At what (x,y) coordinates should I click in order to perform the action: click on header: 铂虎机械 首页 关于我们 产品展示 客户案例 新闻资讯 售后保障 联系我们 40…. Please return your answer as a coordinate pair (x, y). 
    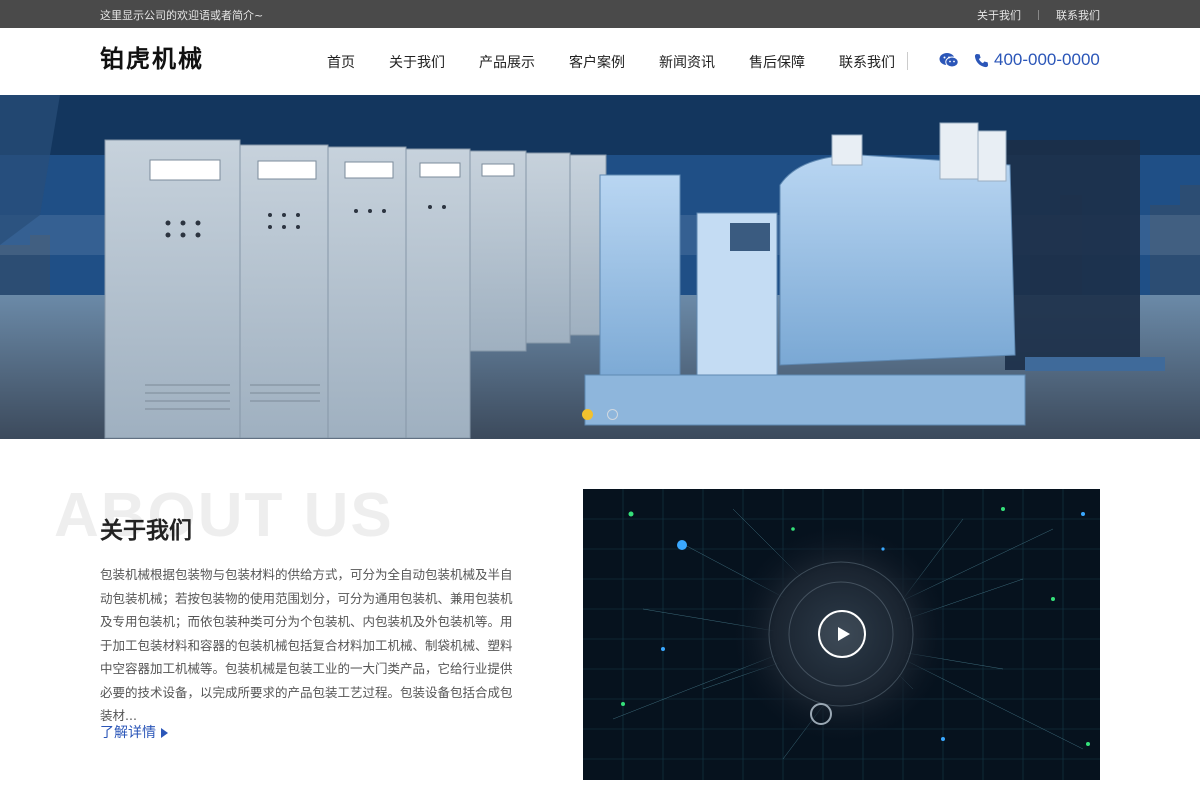
    Looking at the image, I should click on (600, 61).